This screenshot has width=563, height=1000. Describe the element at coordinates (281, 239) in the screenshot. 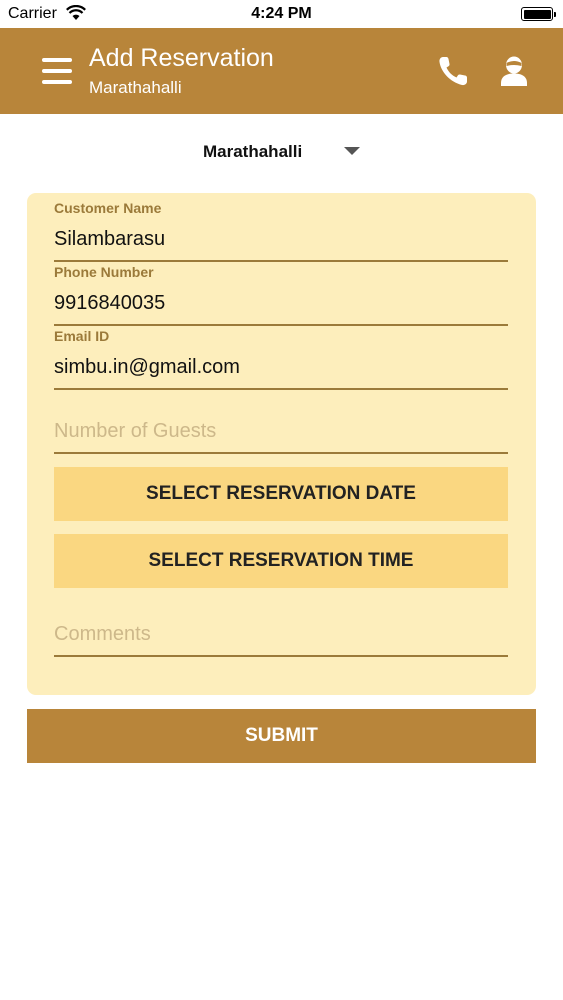

I see `customer-name-input` at that location.